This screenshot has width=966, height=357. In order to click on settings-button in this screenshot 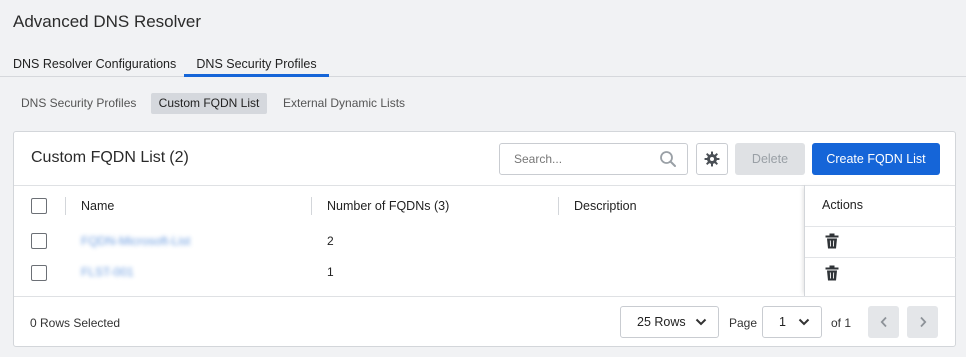, I will do `click(712, 159)`.